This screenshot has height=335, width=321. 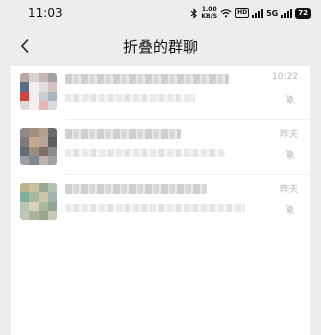 What do you see at coordinates (242, 13) in the screenshot?
I see `hd-badge: HD` at bounding box center [242, 13].